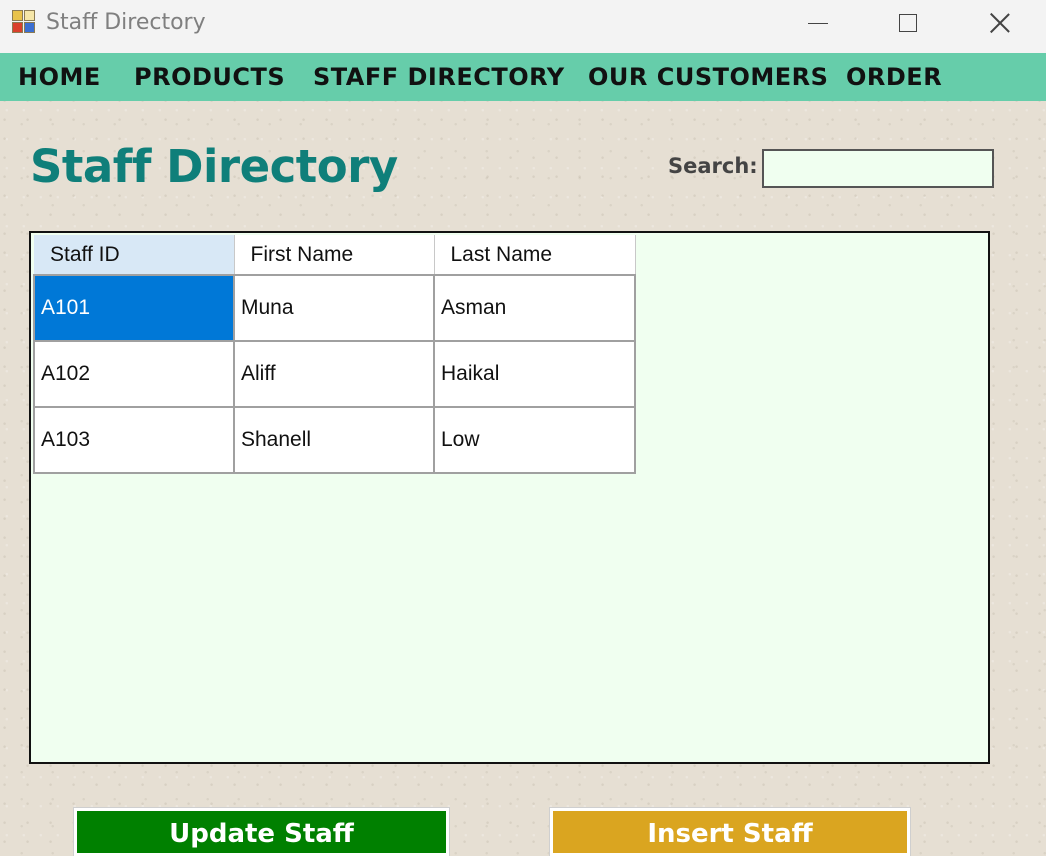 Image resolution: width=1046 pixels, height=856 pixels. Describe the element at coordinates (534, 308) in the screenshot. I see `cell-last-name: Asman` at that location.